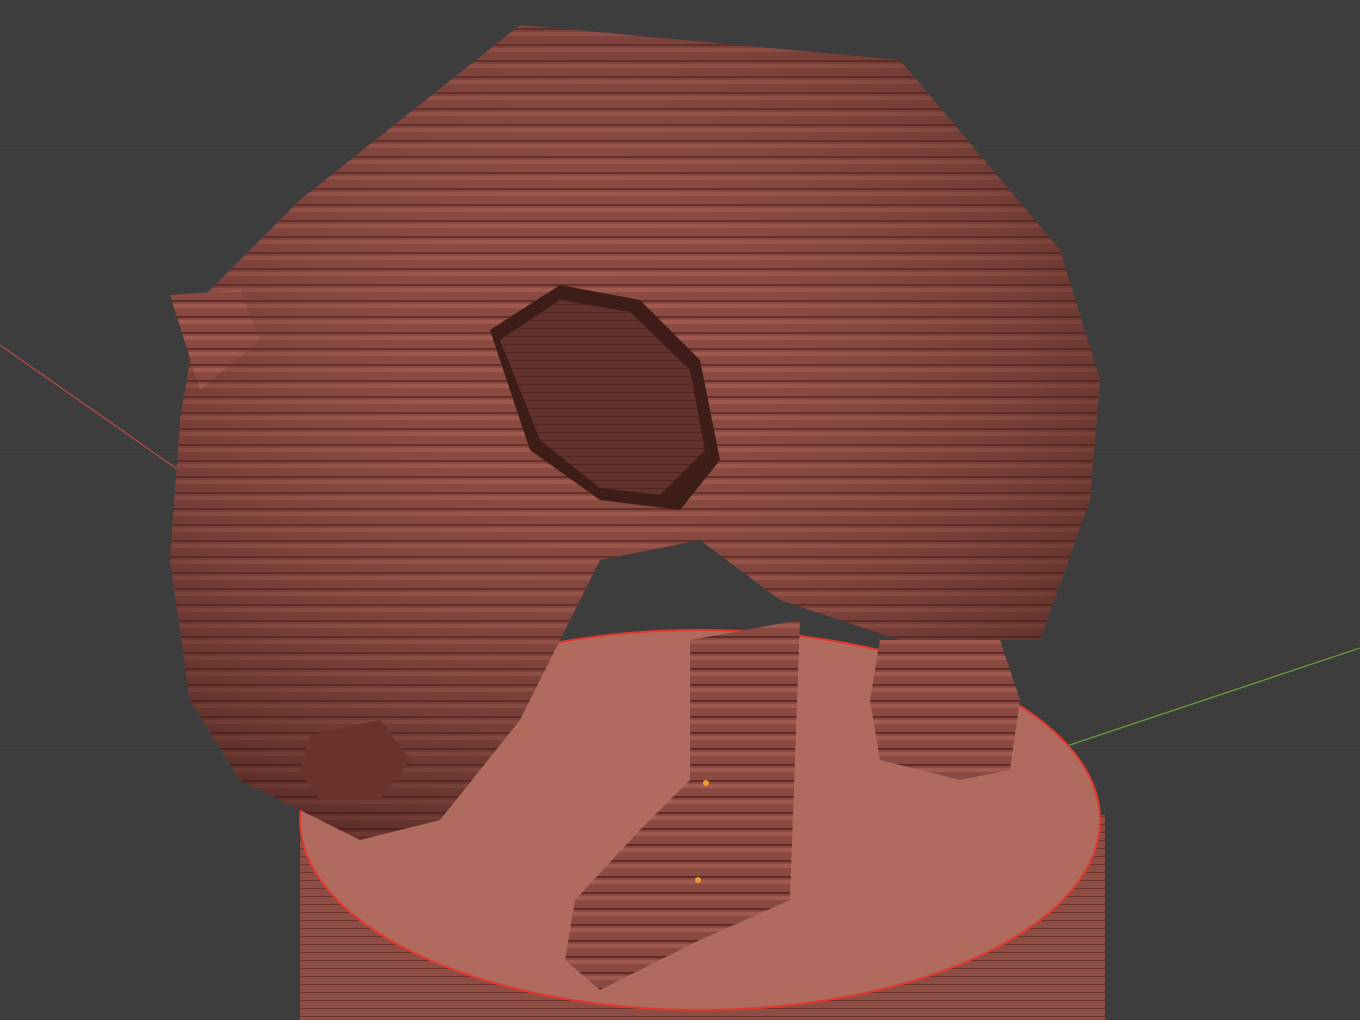 This screenshot has height=1020, width=1360. What do you see at coordinates (100, 415) in the screenshot?
I see `x-axis-line` at bounding box center [100, 415].